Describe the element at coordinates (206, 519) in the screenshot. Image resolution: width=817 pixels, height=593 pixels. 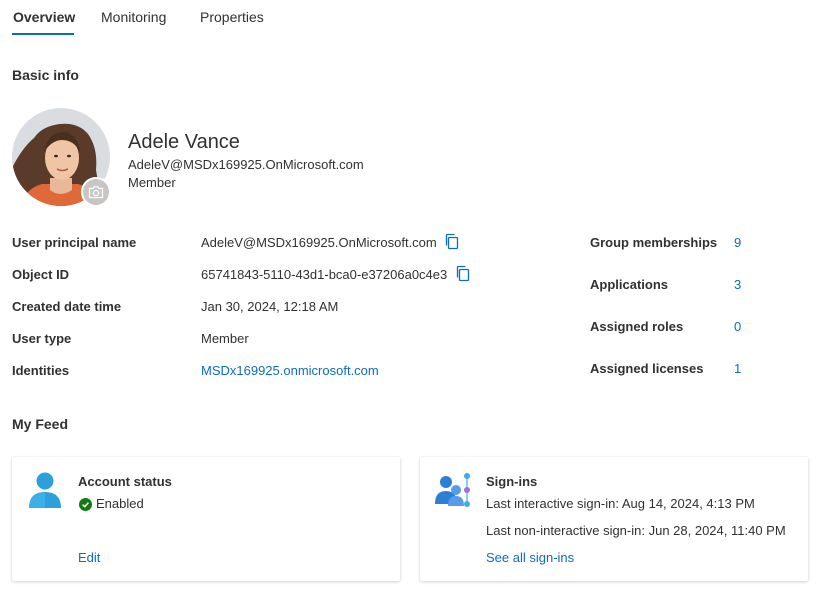
I see `account-status-card: Account status Enabled Edit` at that location.